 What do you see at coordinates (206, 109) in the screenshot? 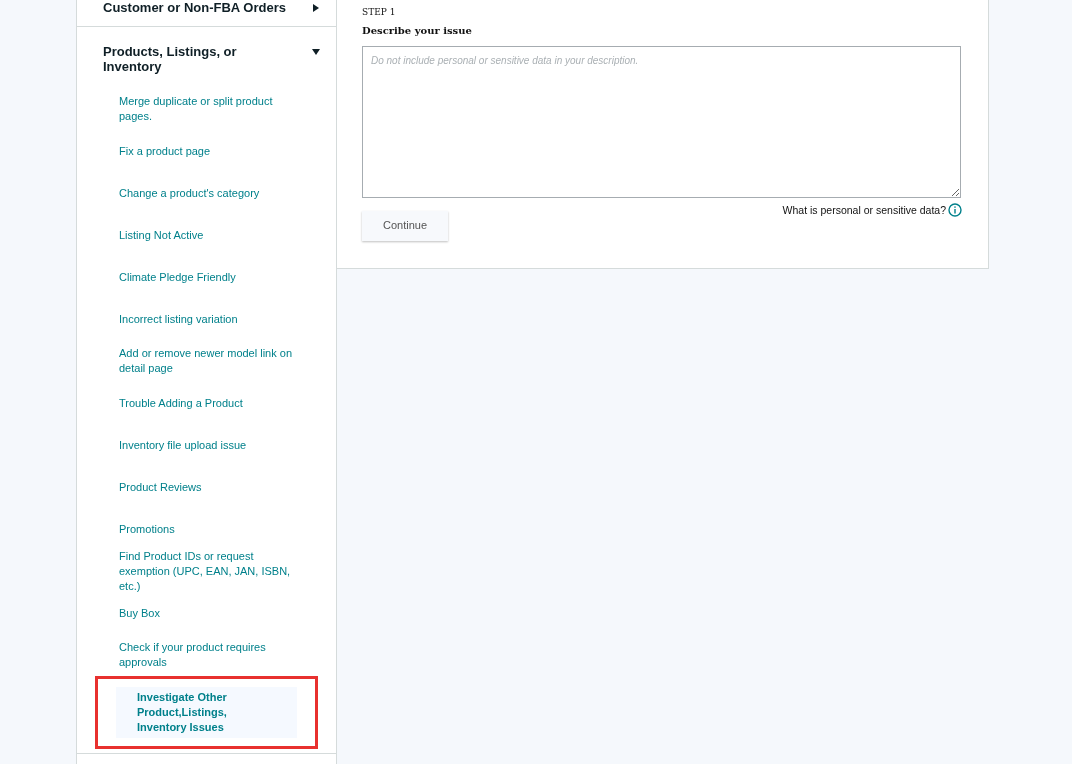
I see `sidebar-link: Merge duplicate or split product pages.` at bounding box center [206, 109].